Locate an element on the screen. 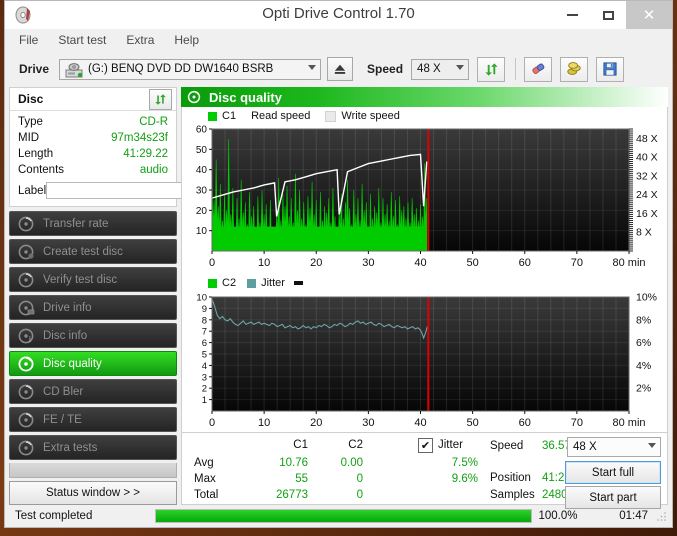 This screenshot has height=536, width=677. disc-label-key: Label is located at coordinates (32, 190).